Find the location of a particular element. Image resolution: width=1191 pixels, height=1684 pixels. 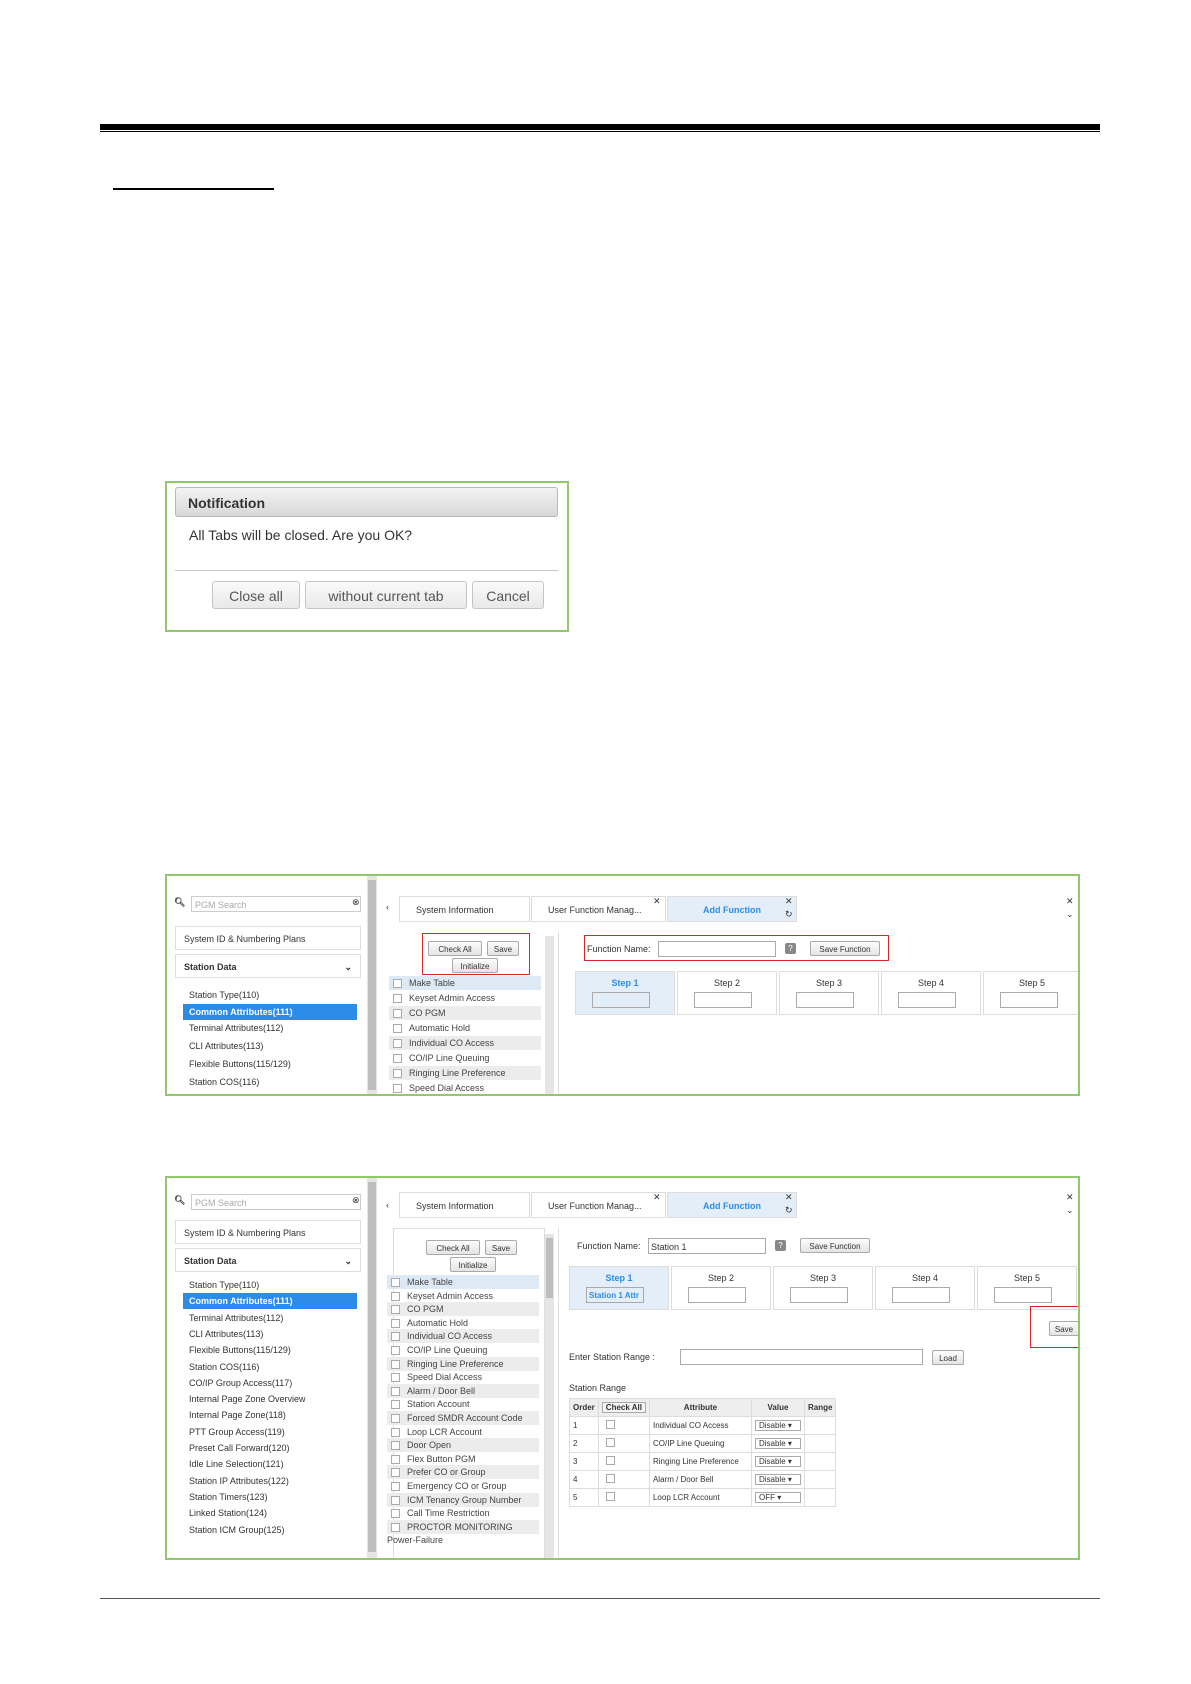

row-value: Disable ▾ is located at coordinates (777, 1443).